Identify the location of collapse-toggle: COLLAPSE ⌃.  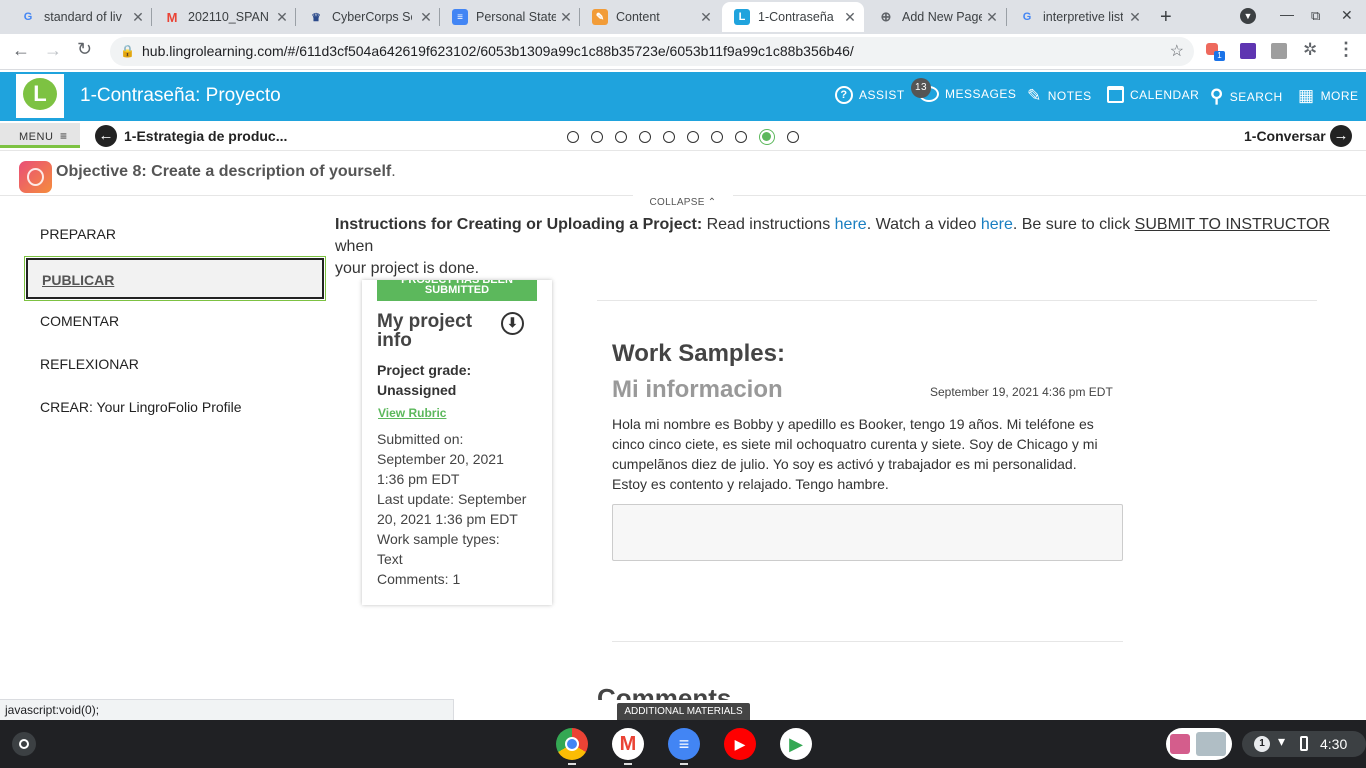
(683, 203).